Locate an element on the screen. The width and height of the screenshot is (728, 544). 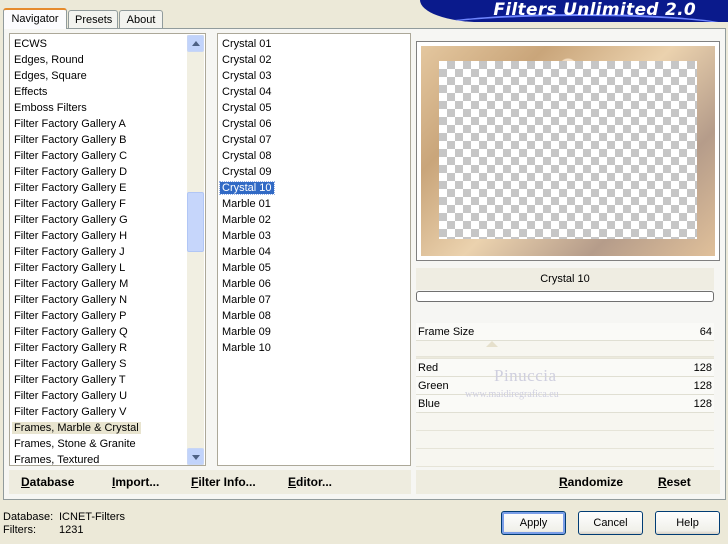
tab-navigator: Navigator is located at coordinates (35, 18).